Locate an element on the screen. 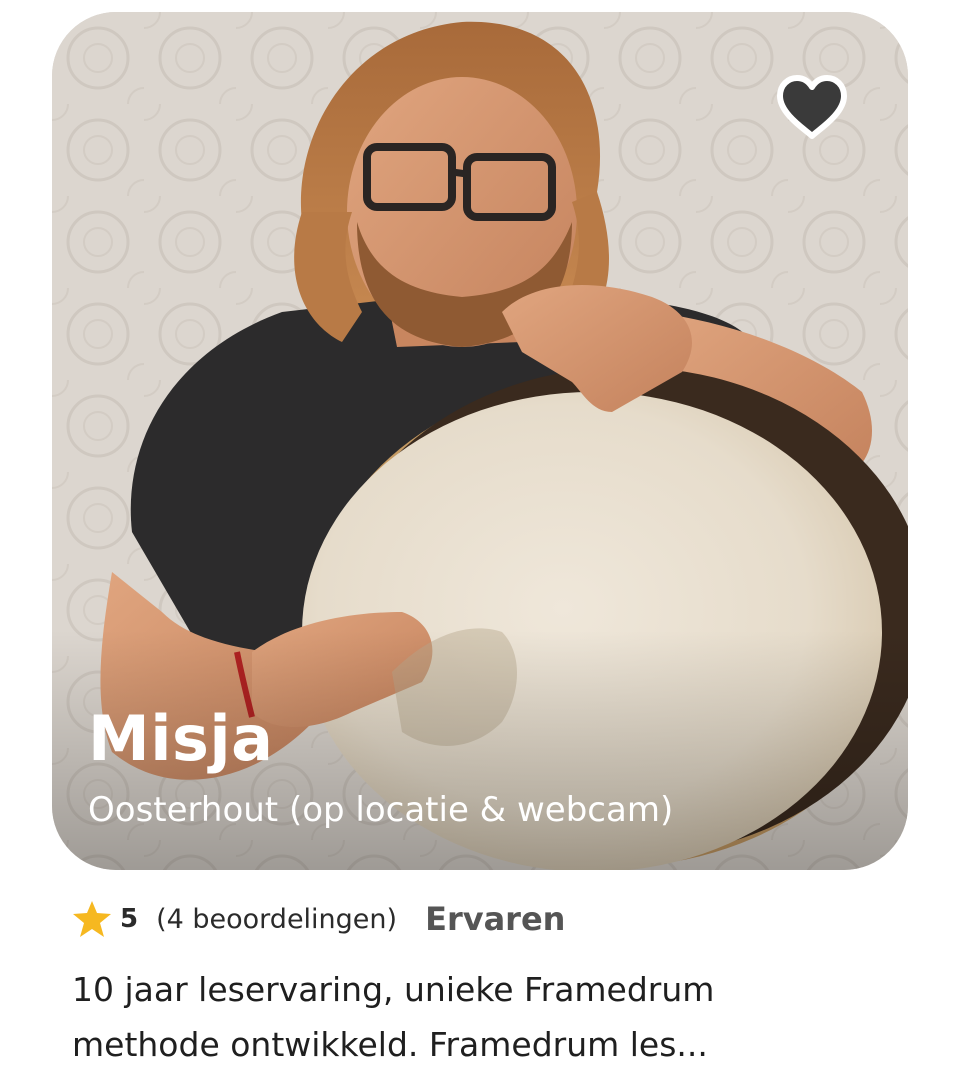 Image resolution: width=960 pixels, height=1072 pixels. teacher-location: Oosterhout (op locatie & webcam) is located at coordinates (381, 810).